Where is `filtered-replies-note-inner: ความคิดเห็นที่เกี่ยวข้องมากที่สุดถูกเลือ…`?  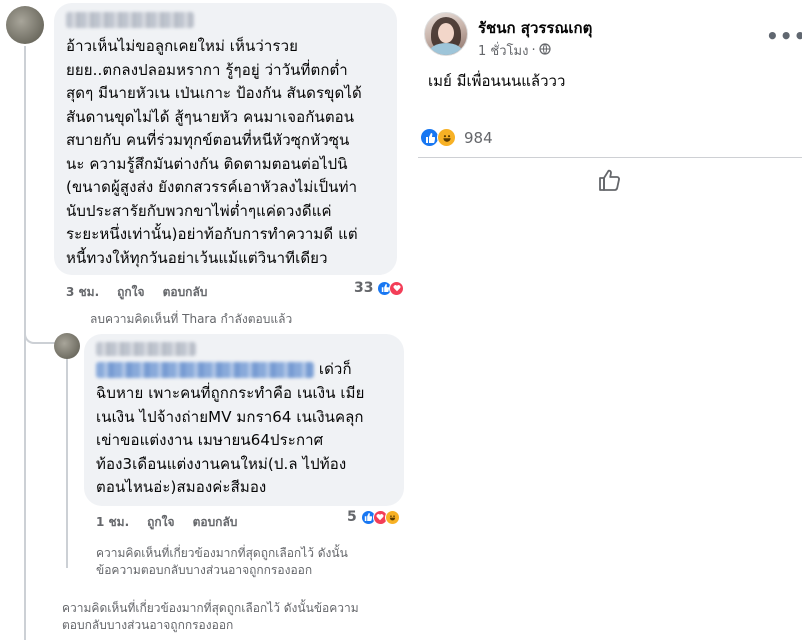 filtered-replies-note-inner: ความคิดเห็นที่เกี่ยวข้องมากที่สุดถูกเลือ… is located at coordinates (222, 561).